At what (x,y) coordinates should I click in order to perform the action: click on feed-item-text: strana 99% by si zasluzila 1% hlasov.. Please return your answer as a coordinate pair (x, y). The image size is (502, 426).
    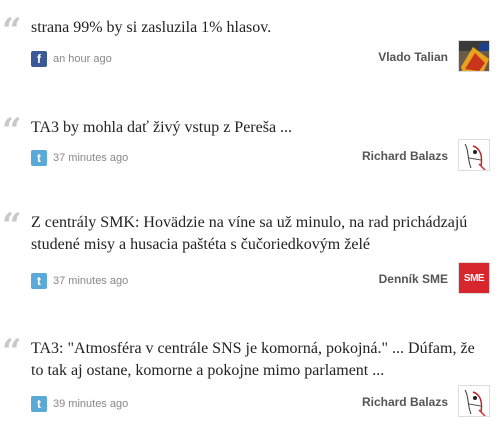
    Looking at the image, I should click on (151, 27).